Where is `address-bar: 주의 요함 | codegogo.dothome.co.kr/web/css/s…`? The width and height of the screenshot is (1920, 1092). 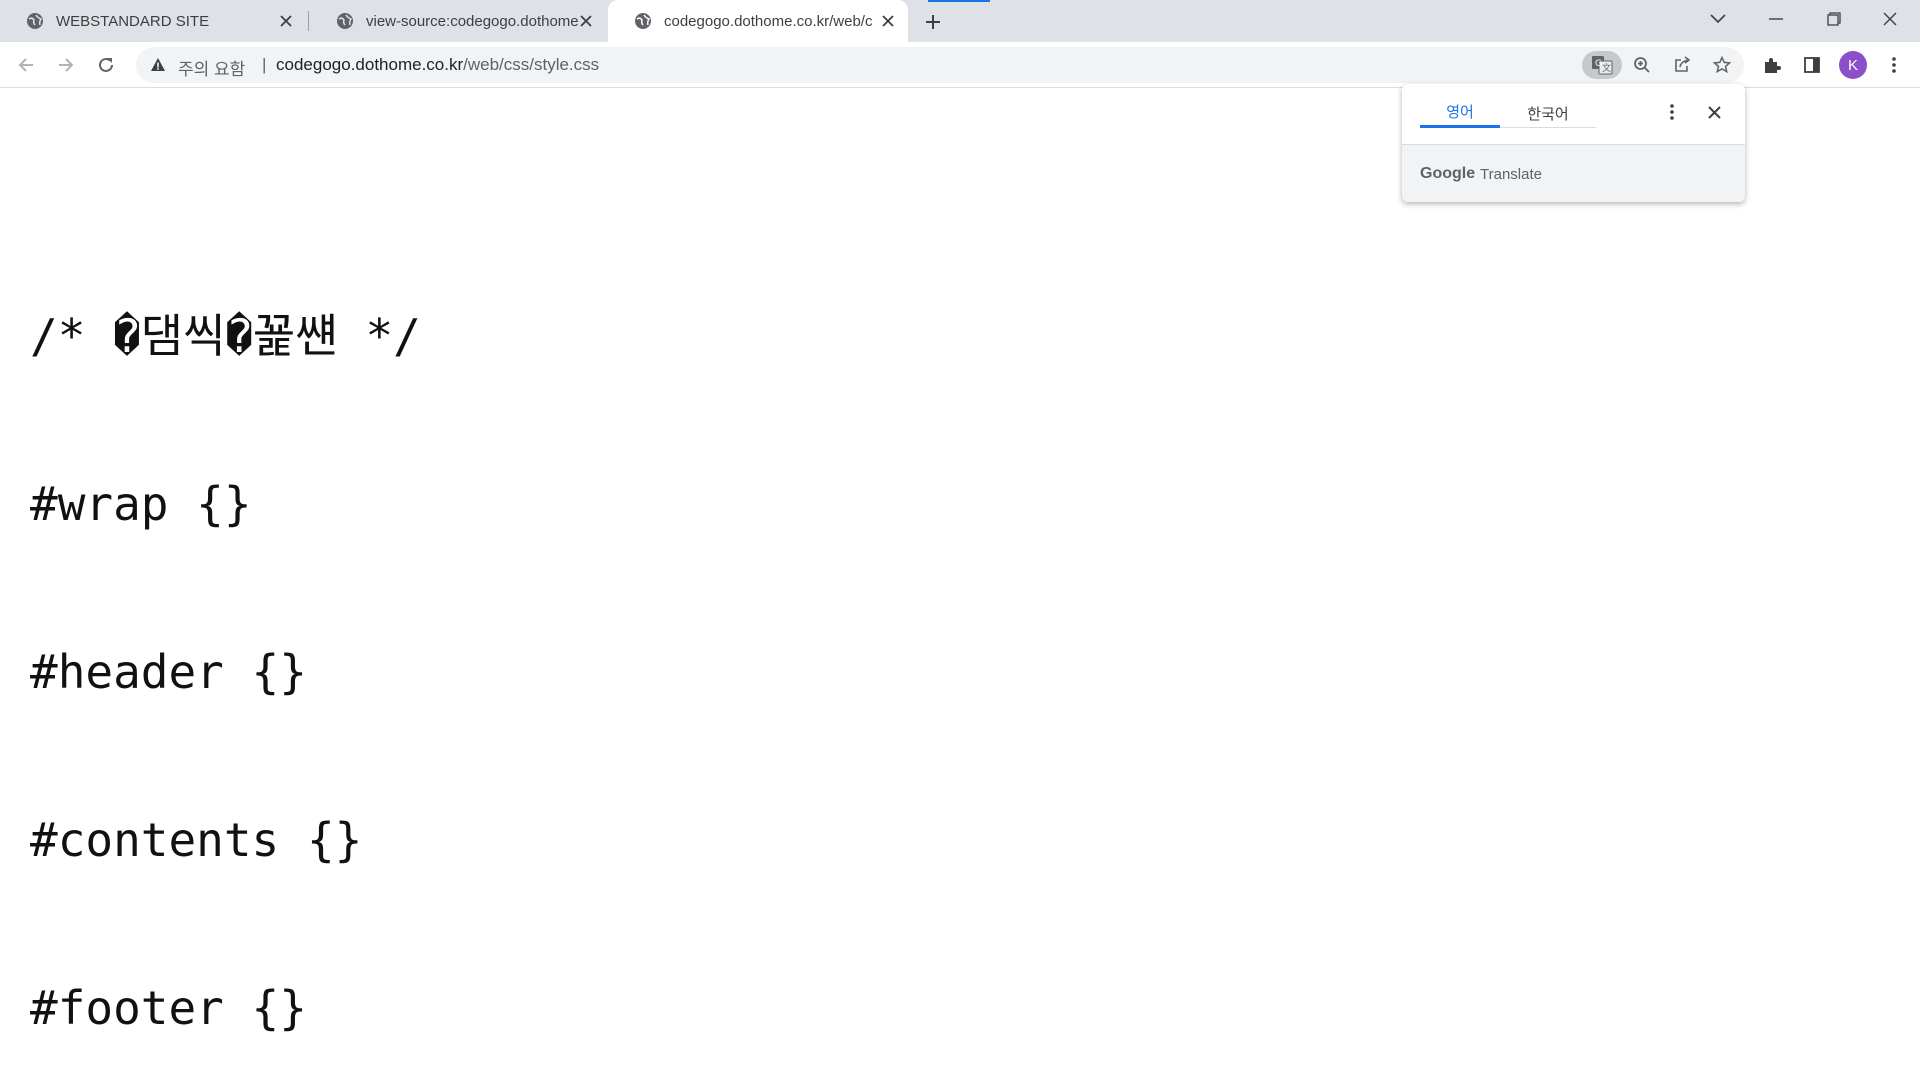 address-bar: 주의 요함 | codegogo.dothome.co.kr/web/css/s… is located at coordinates (940, 65).